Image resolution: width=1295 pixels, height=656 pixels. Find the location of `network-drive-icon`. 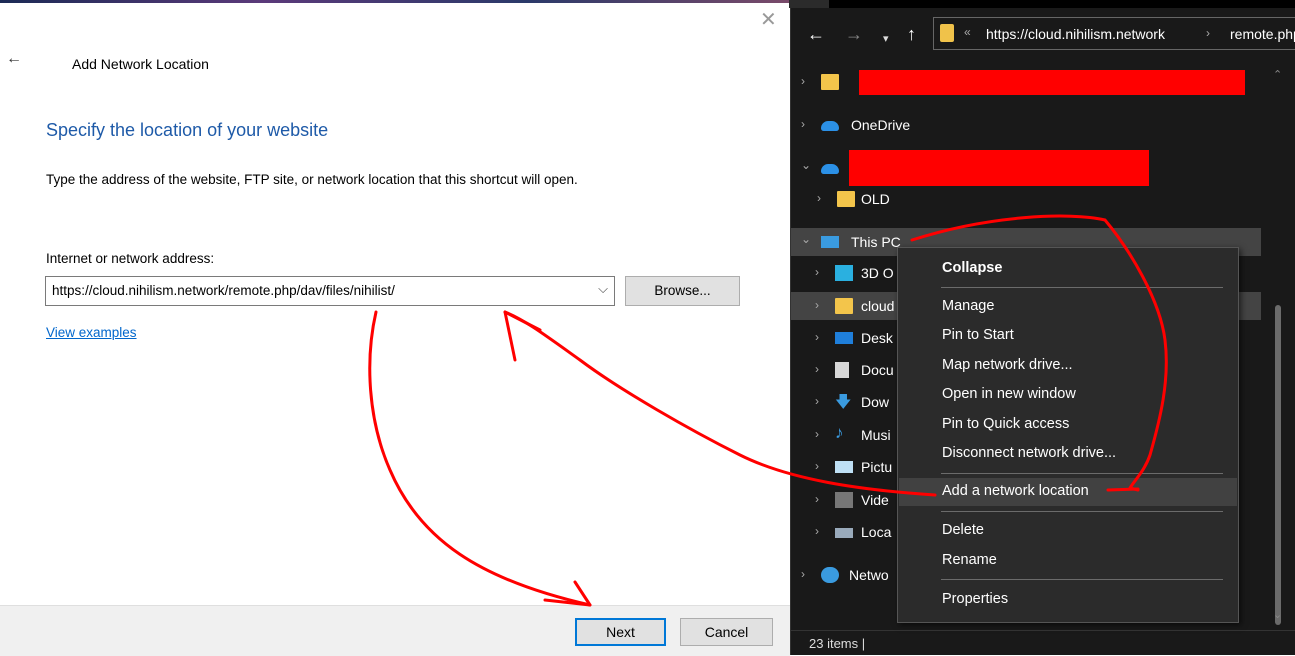

network-drive-icon is located at coordinates (844, 306).